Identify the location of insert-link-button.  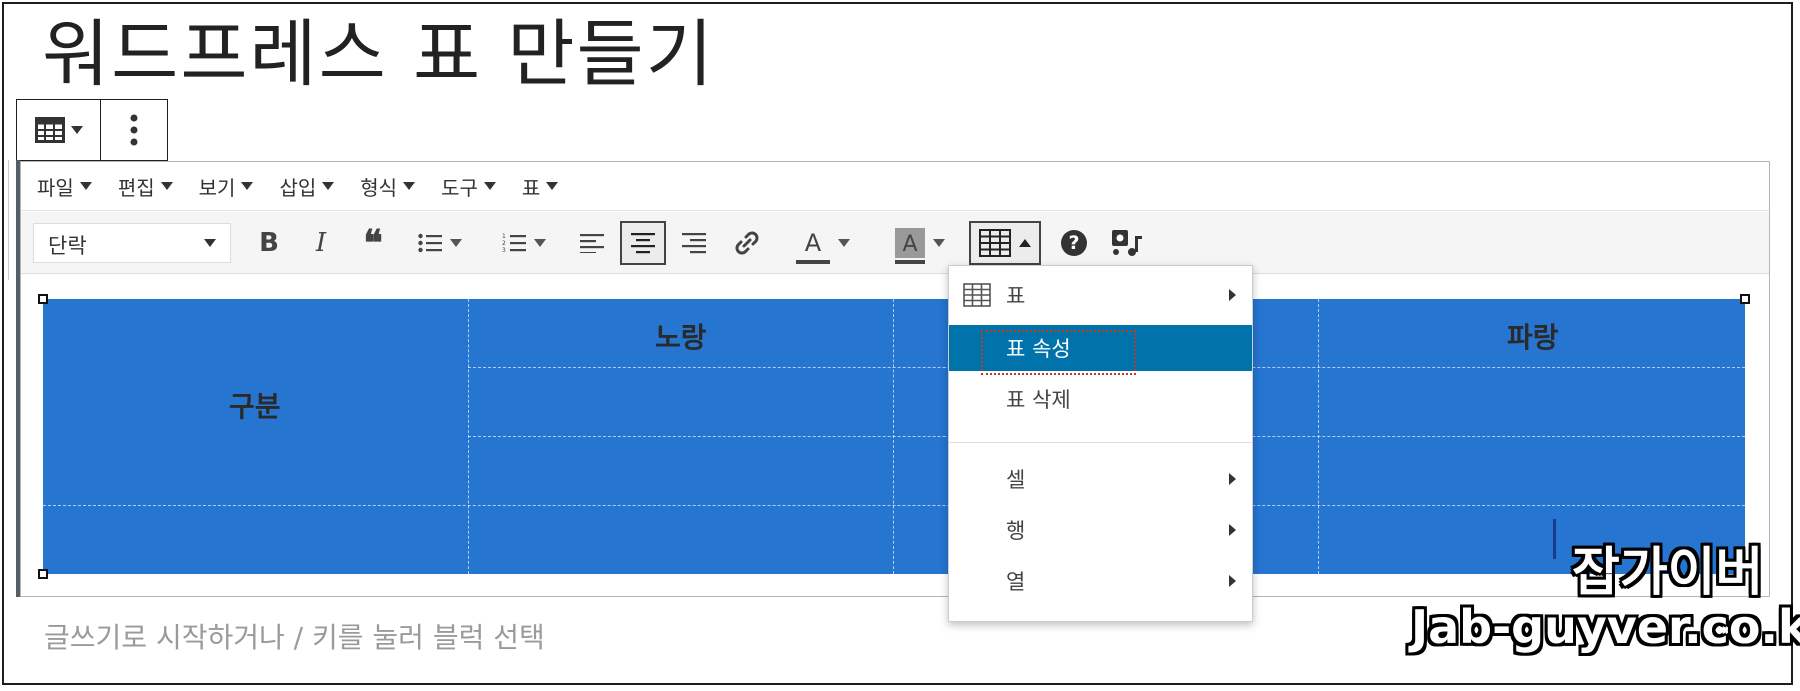
(747, 243).